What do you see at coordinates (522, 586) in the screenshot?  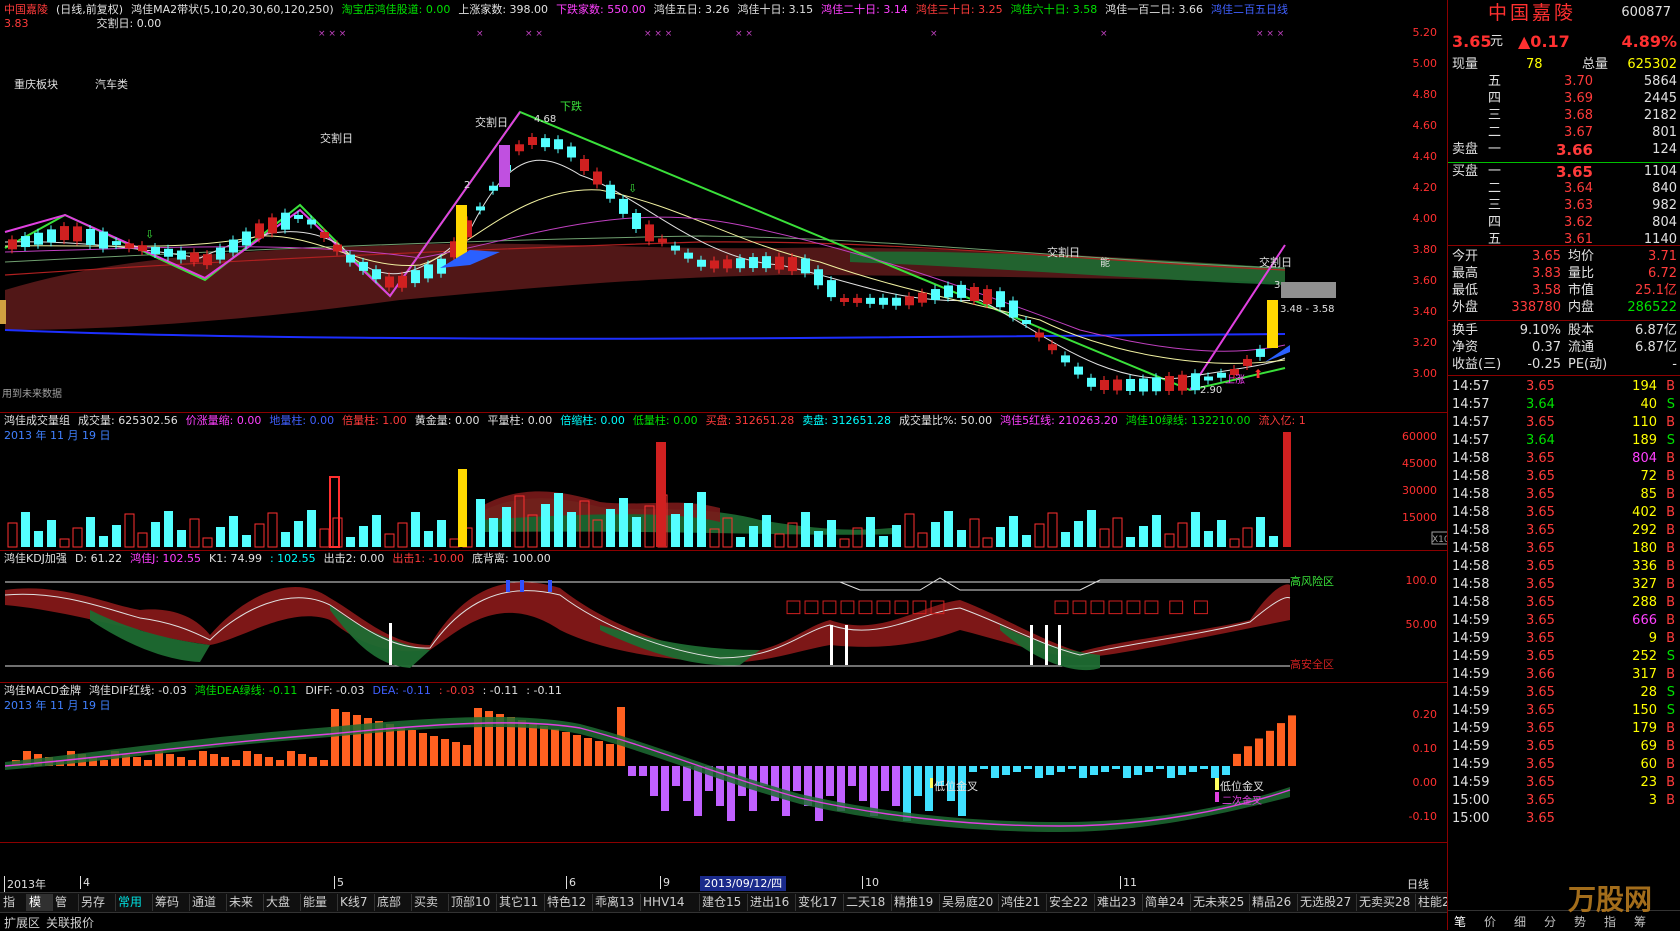 I see `kdj-blue-bar` at bounding box center [522, 586].